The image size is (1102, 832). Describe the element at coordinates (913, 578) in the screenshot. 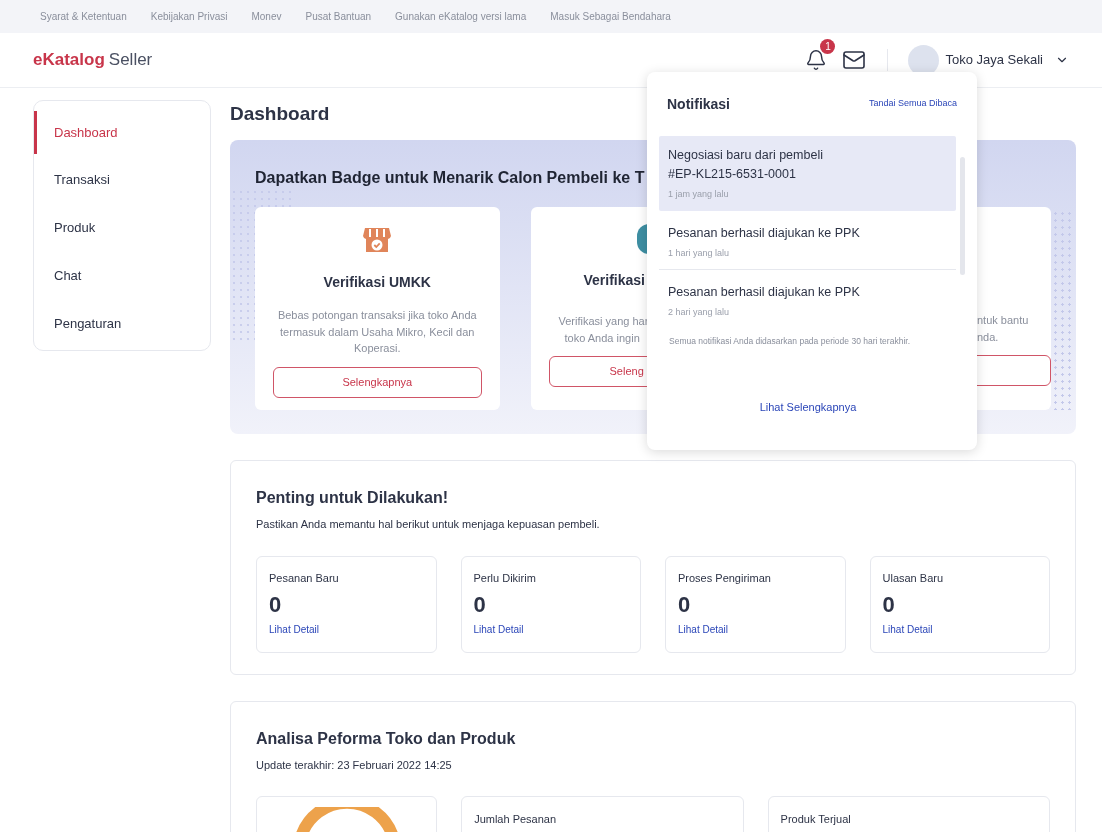

I see `stat-label: Ulasan Baru` at that location.